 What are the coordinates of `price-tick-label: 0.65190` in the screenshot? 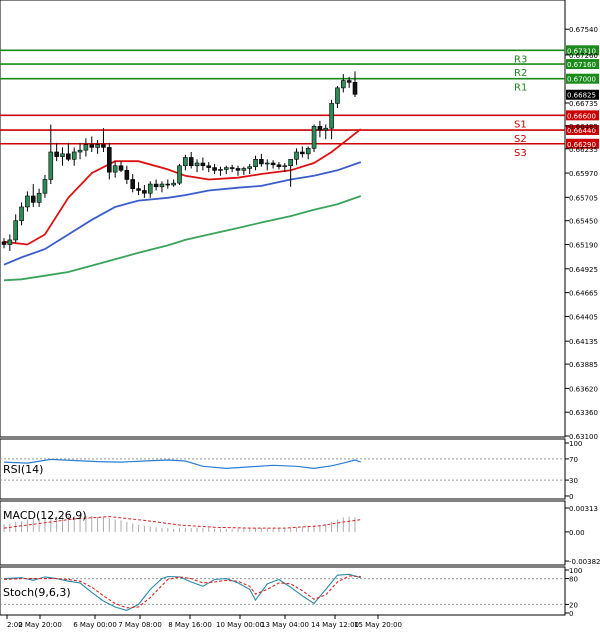 It's located at (583, 246).